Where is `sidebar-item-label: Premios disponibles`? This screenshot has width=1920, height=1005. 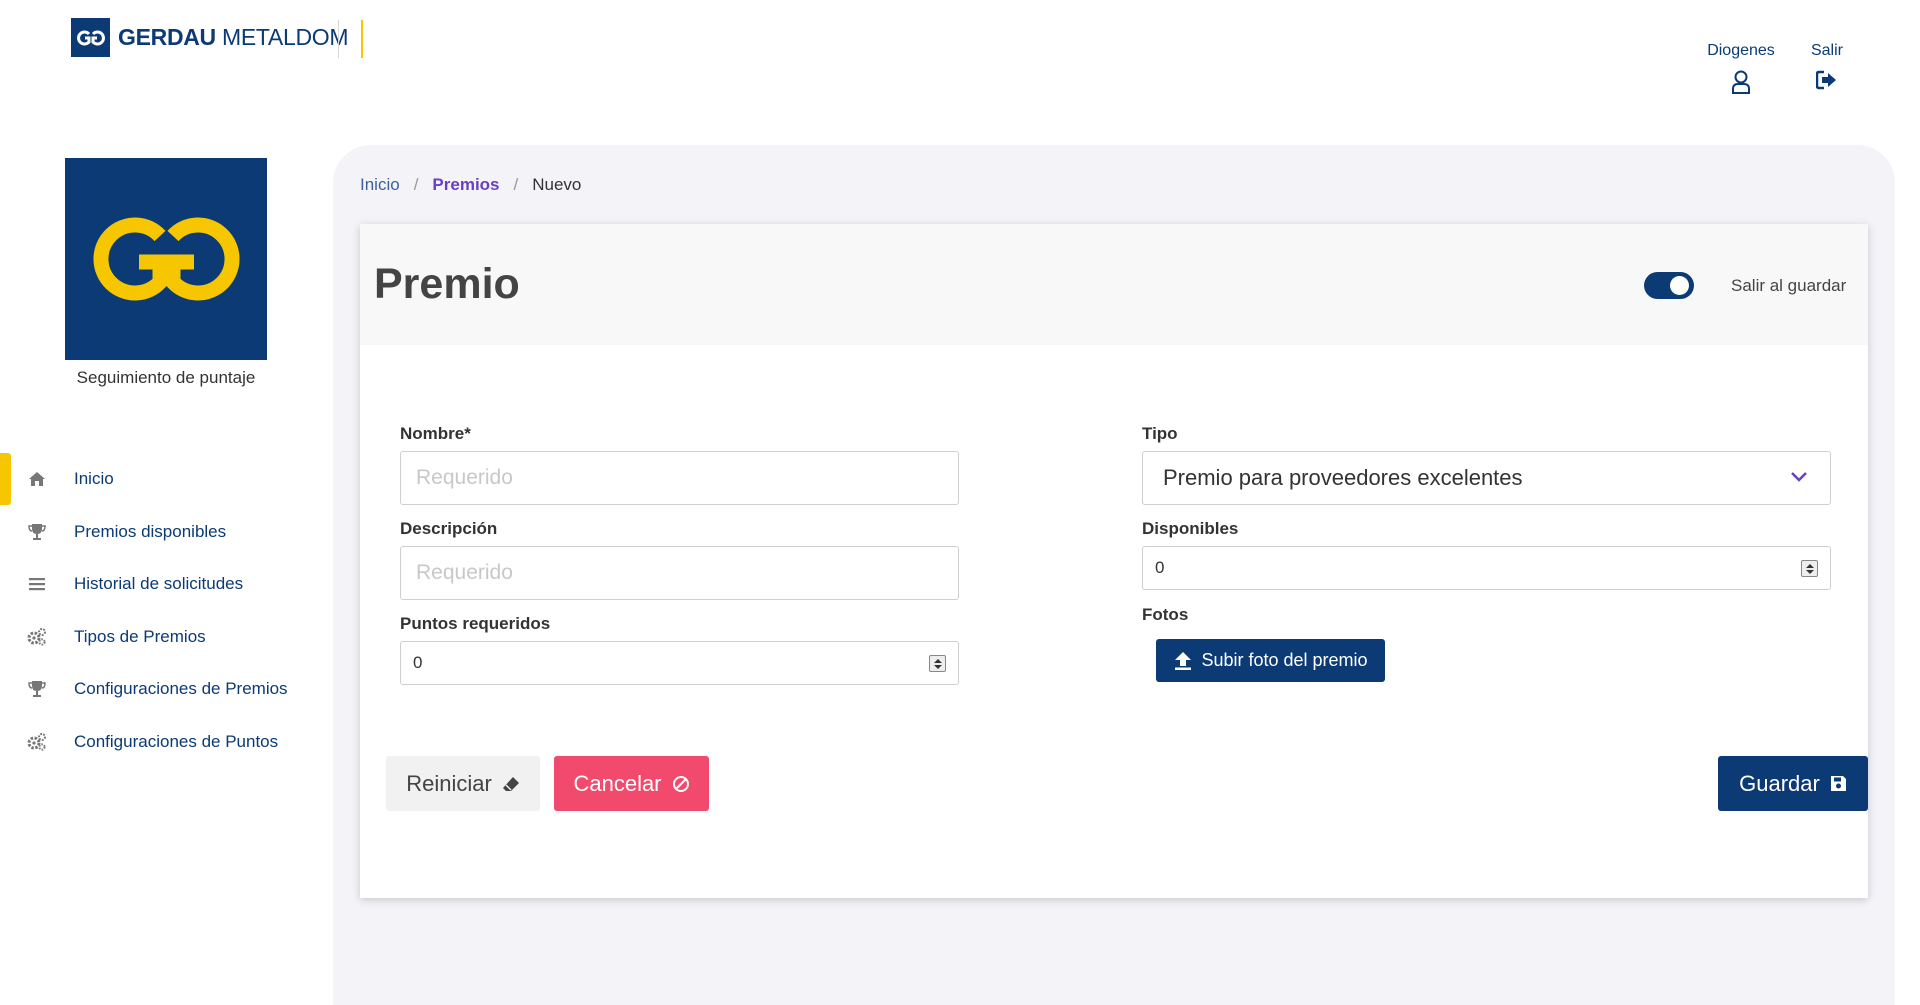 sidebar-item-label: Premios disponibles is located at coordinates (150, 531).